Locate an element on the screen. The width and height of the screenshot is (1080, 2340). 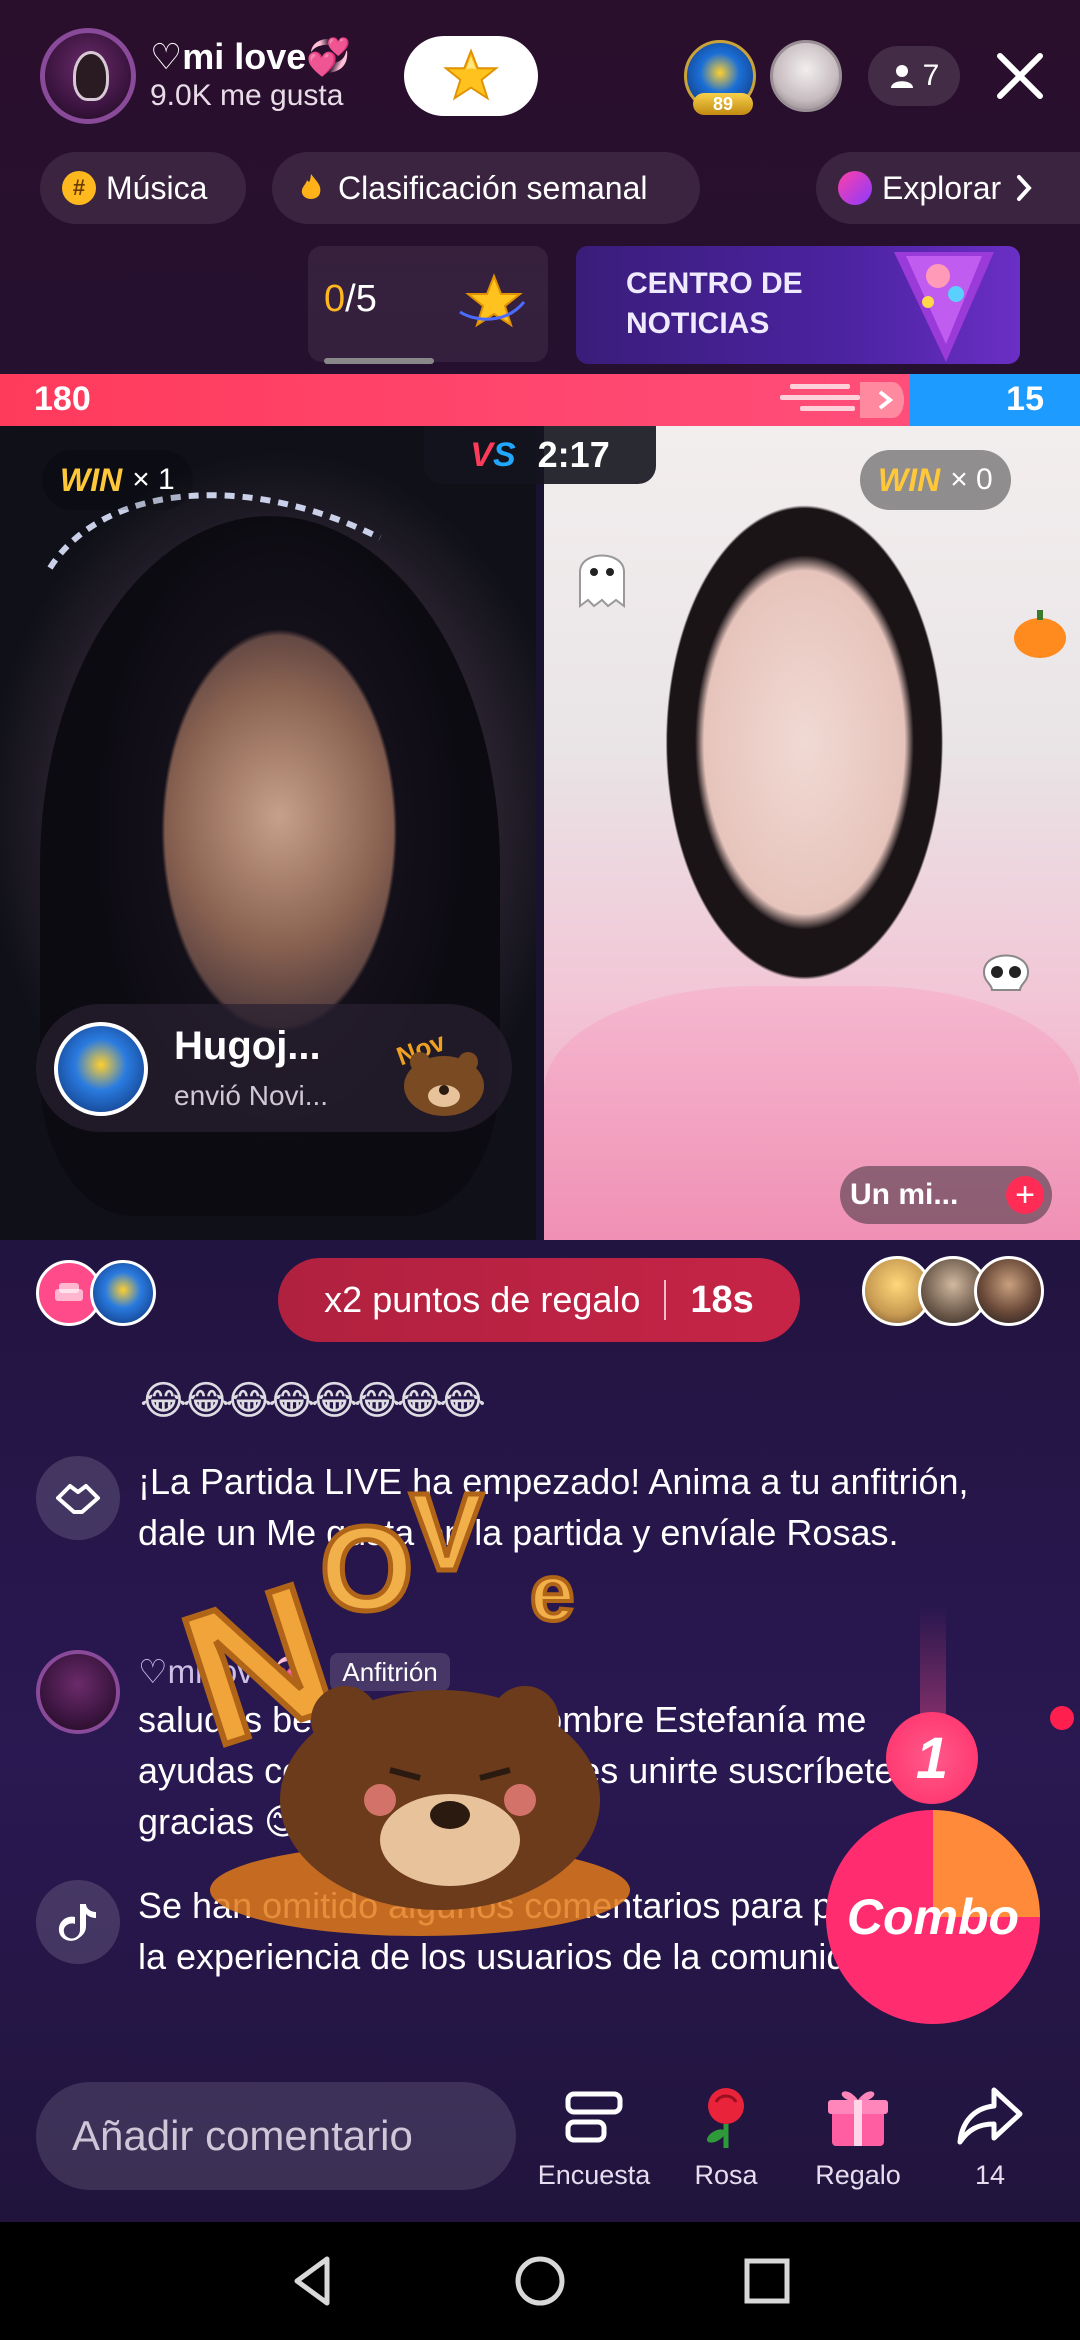
host-profile: ♡mi love💞 9.0K me gusta is located at coordinates (195, 76).